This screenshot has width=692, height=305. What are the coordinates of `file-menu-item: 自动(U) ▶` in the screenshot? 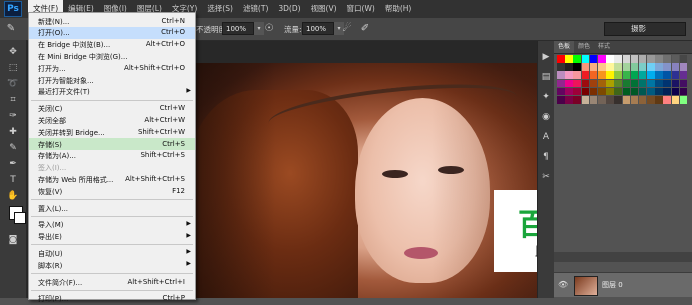 It's located at (112, 253).